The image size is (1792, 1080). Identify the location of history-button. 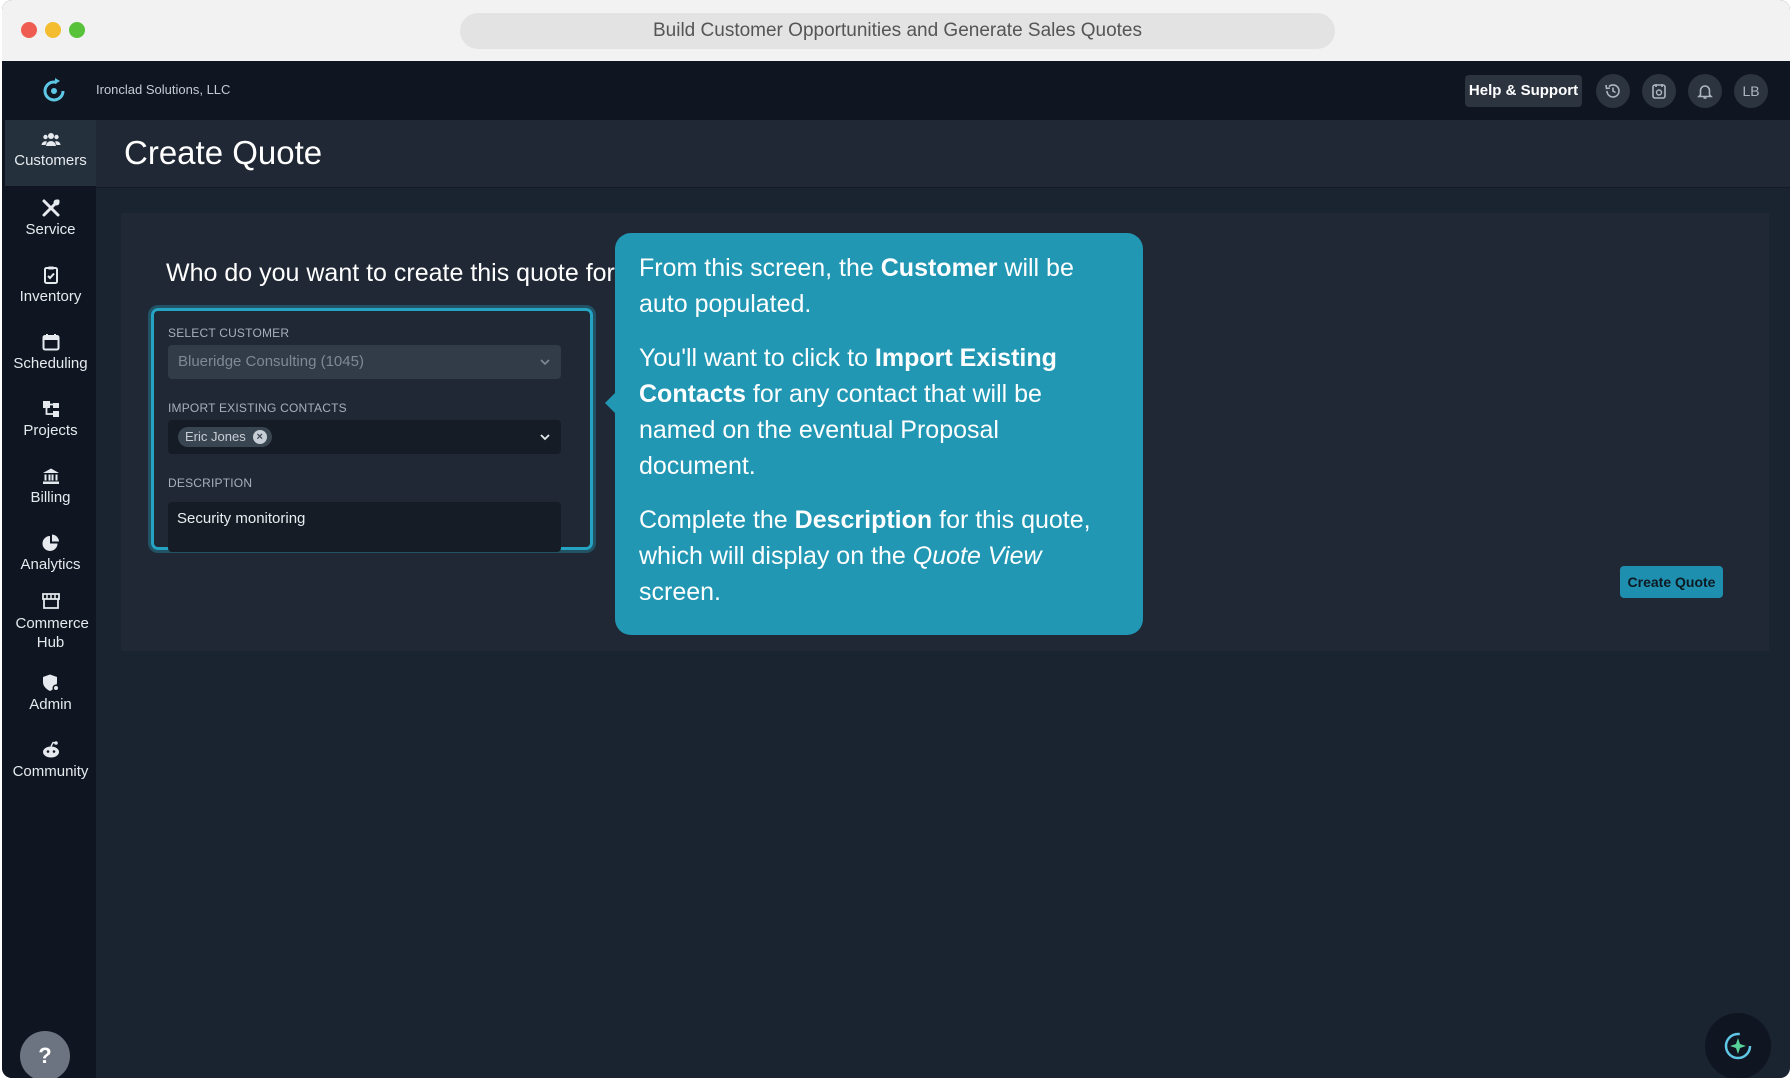
(1613, 91).